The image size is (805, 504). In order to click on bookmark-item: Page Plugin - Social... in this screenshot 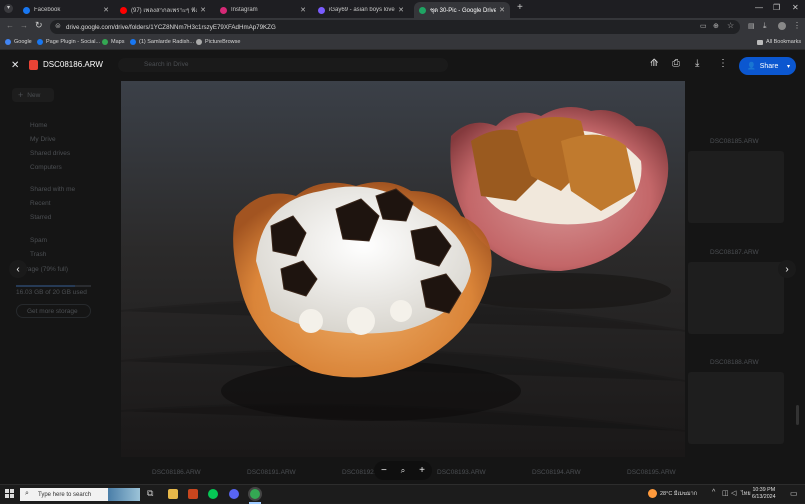, I will do `click(68, 42)`.